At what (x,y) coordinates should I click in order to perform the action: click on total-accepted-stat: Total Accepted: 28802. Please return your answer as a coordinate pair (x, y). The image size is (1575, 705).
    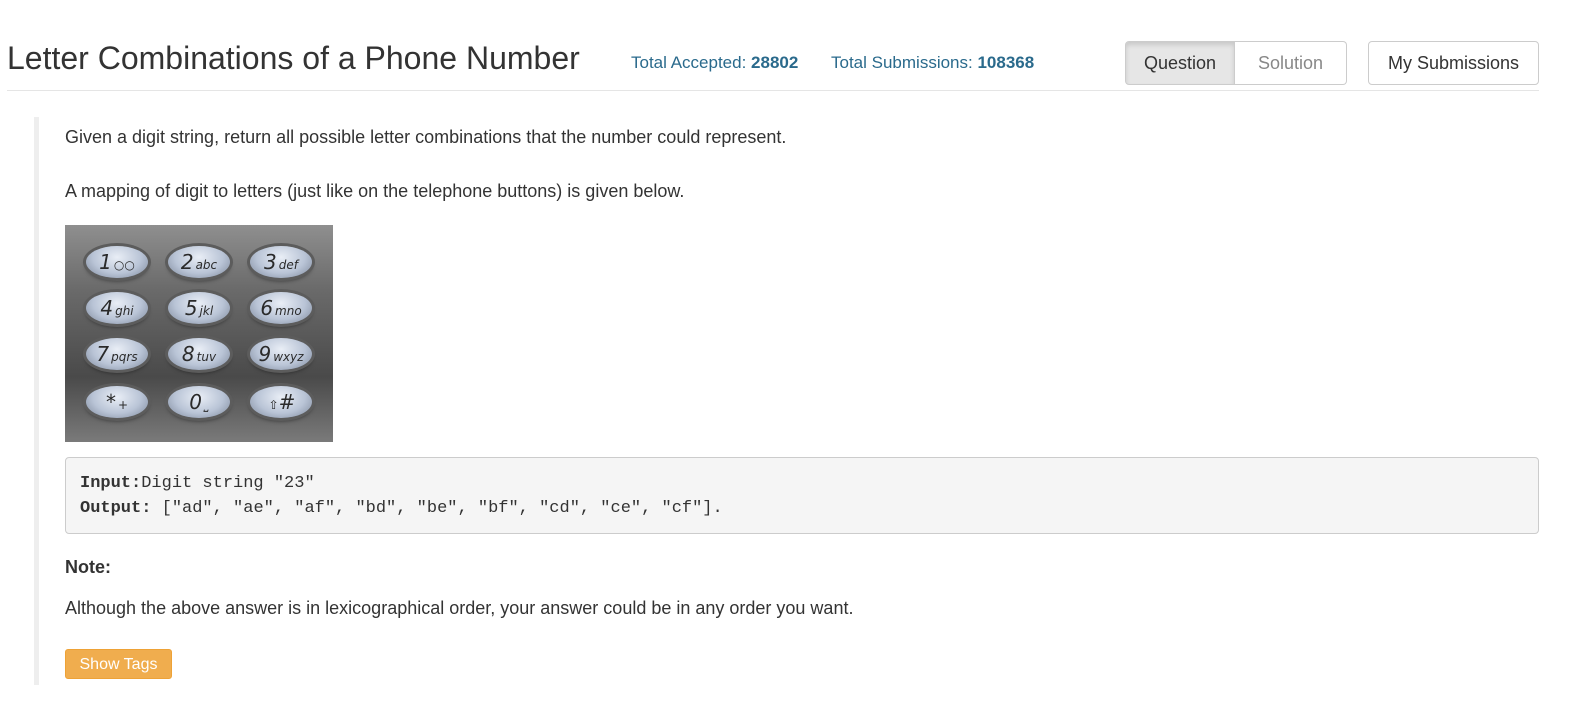
    Looking at the image, I should click on (714, 63).